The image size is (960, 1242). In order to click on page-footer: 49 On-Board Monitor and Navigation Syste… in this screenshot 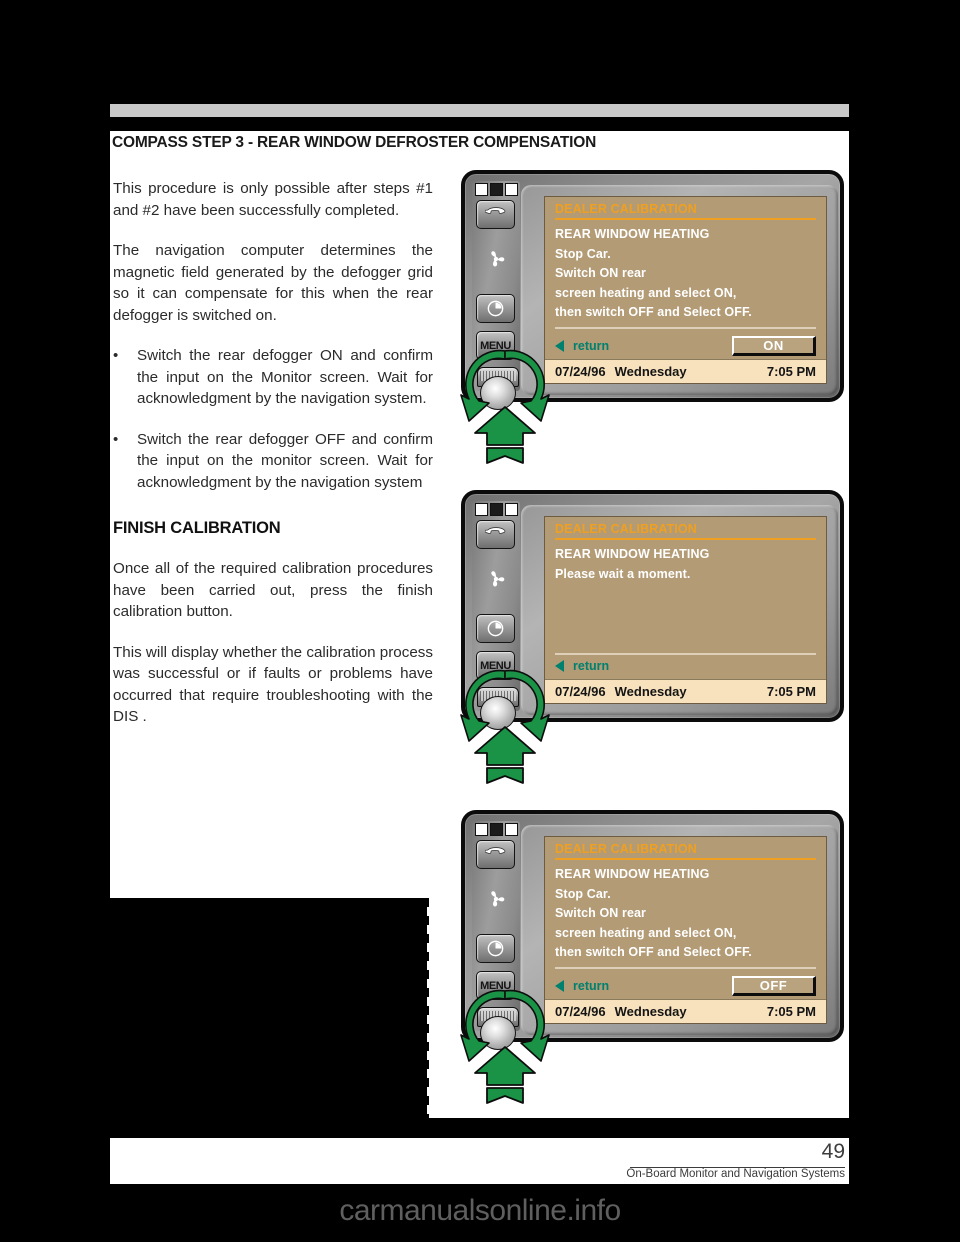, I will do `click(479, 1161)`.